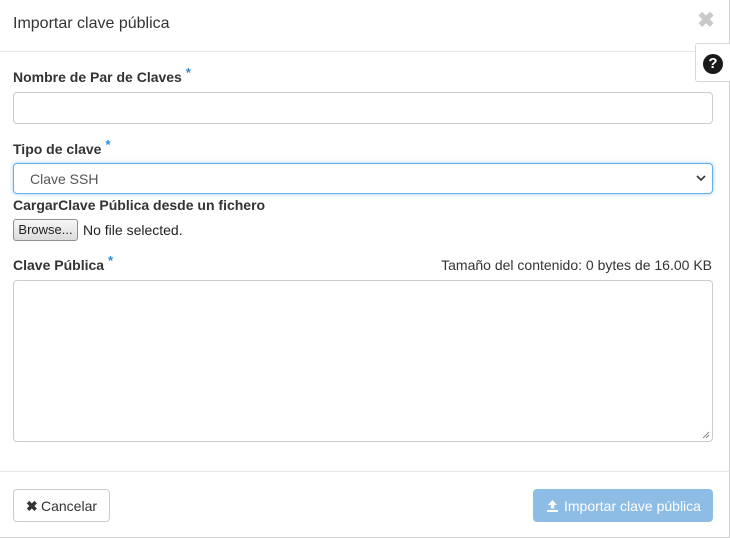 This screenshot has width=730, height=538. Describe the element at coordinates (91, 23) in the screenshot. I see `modal-title: Importar clave pública` at that location.